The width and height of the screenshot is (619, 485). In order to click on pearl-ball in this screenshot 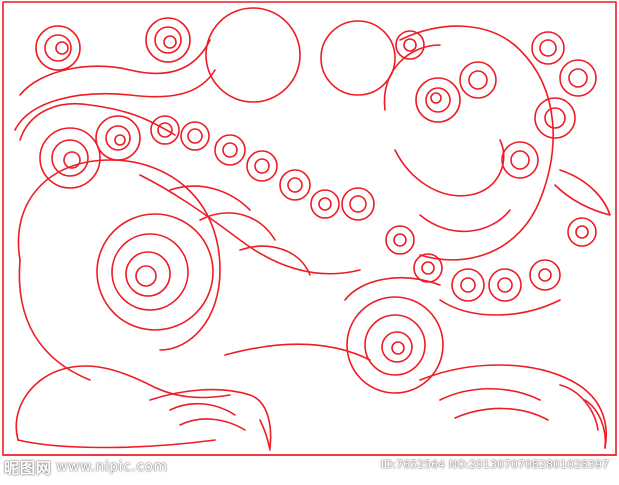, I will do `click(253, 55)`.